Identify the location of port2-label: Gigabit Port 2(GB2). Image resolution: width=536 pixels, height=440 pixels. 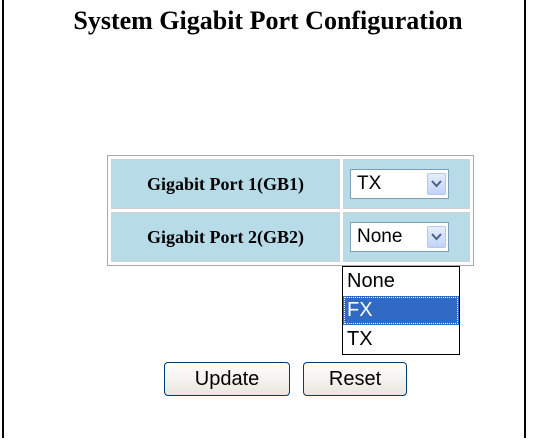
(225, 237).